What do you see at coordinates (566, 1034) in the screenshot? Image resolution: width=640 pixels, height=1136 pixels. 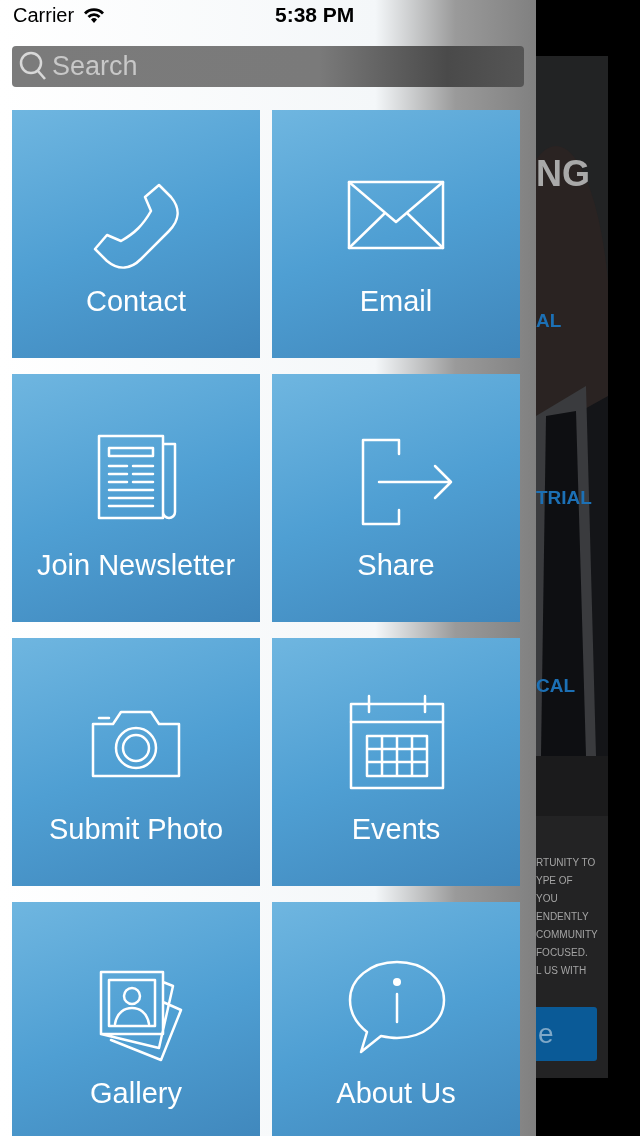 I see `page-button: e` at bounding box center [566, 1034].